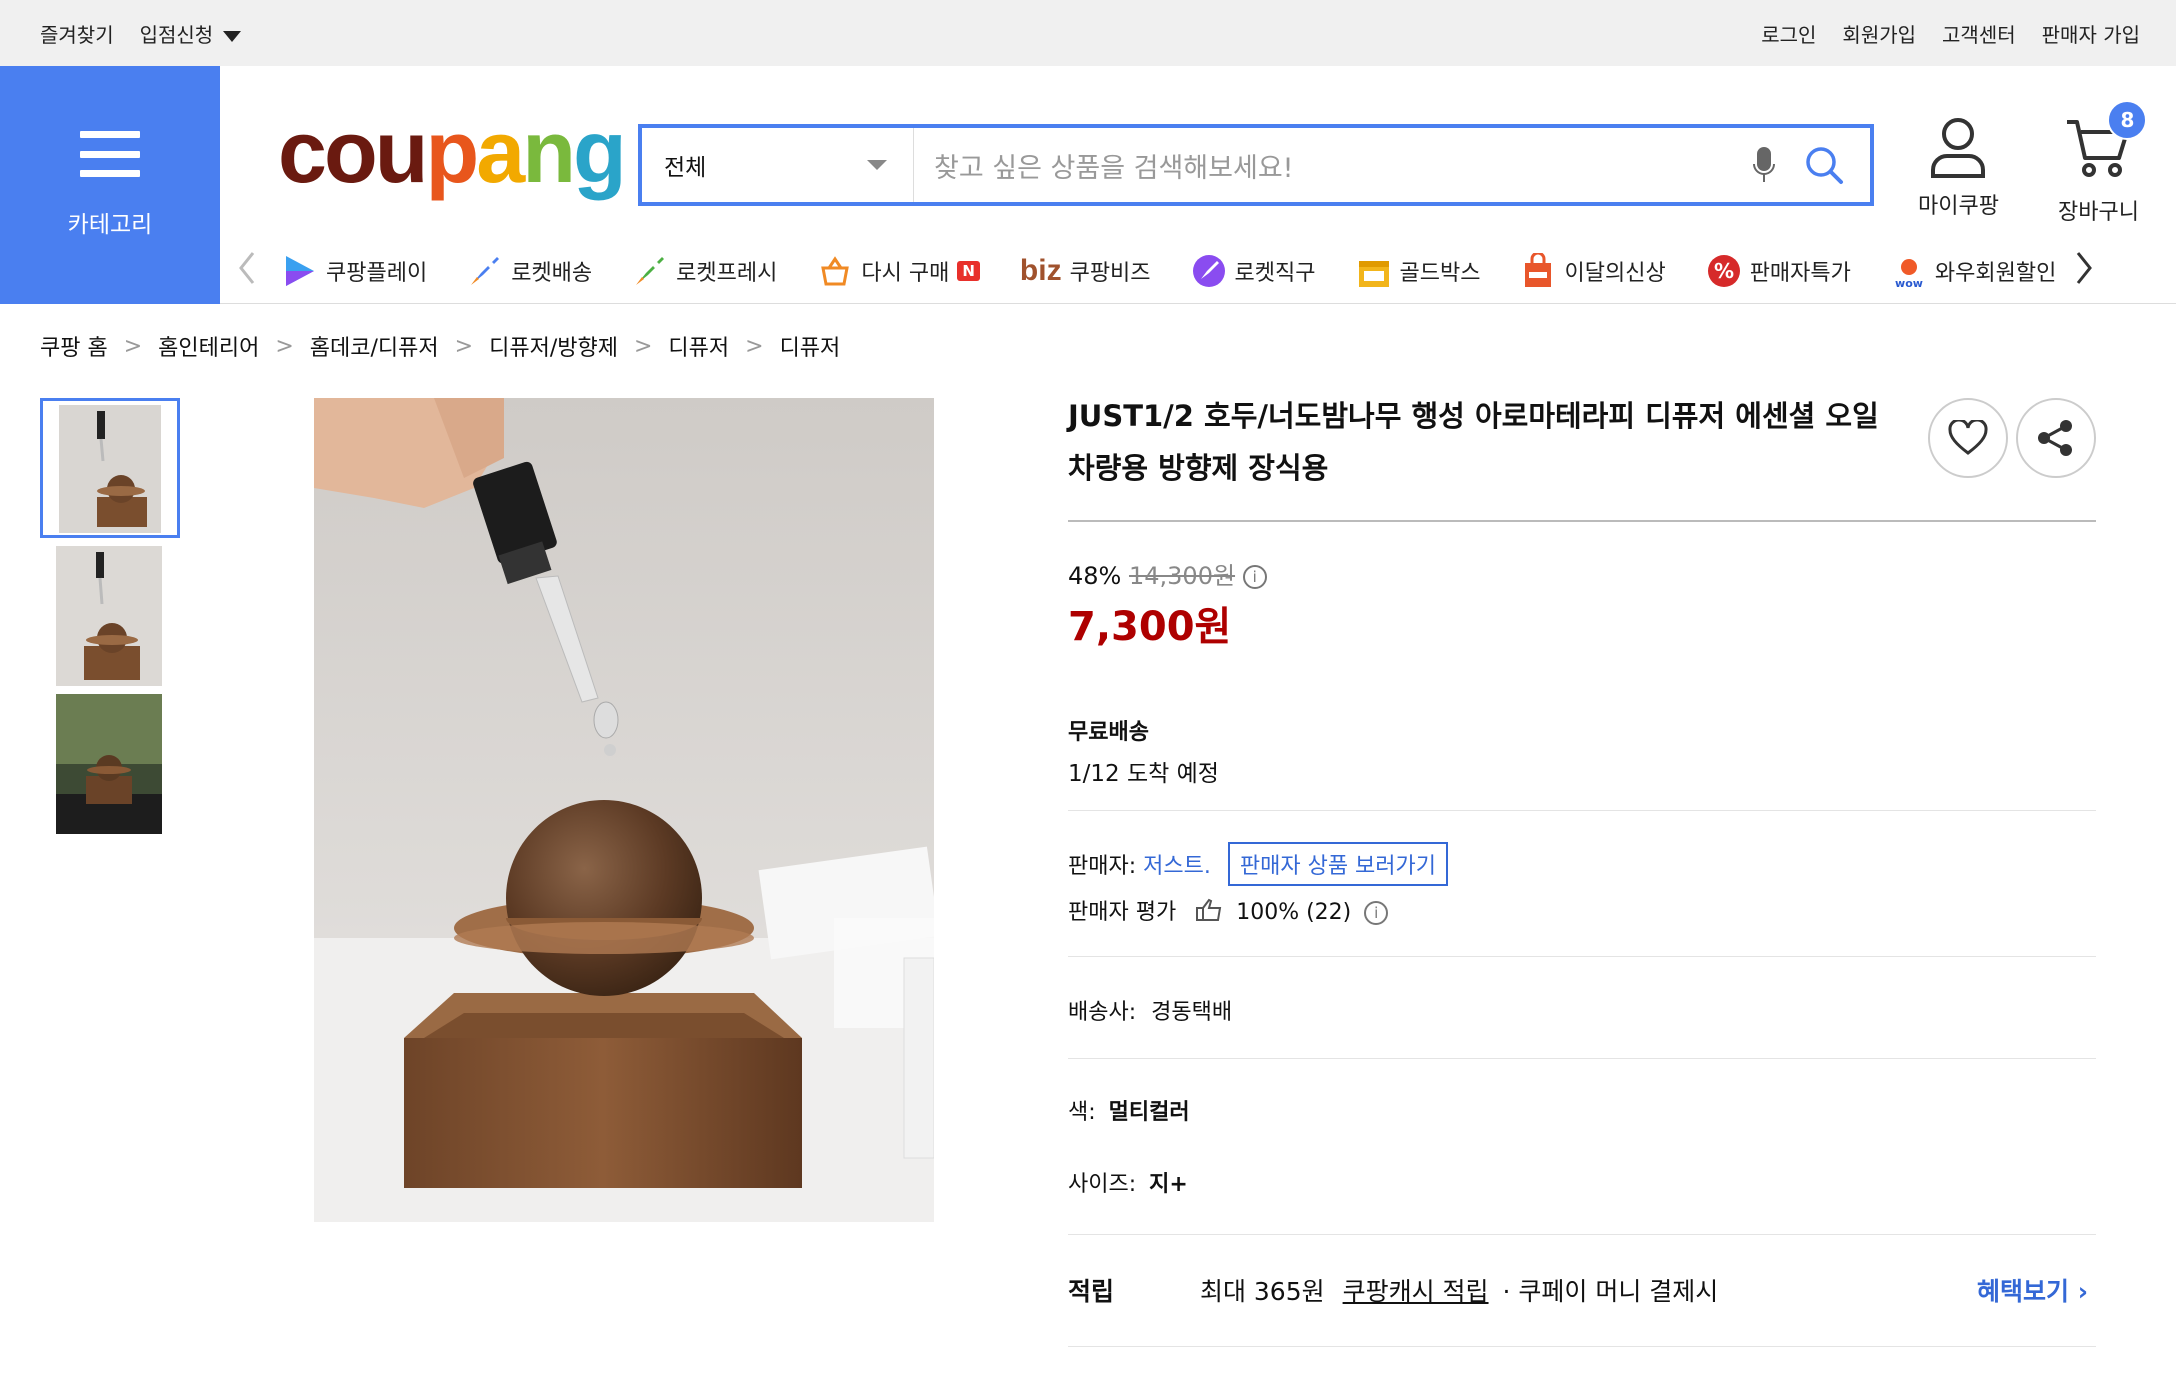 The width and height of the screenshot is (2176, 1382). I want to click on chevron-right-icon: ›, so click(2082, 1291).